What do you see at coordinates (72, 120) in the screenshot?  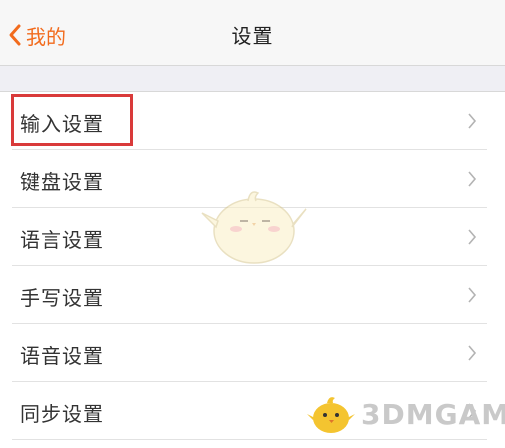 I see `highlight-box` at bounding box center [72, 120].